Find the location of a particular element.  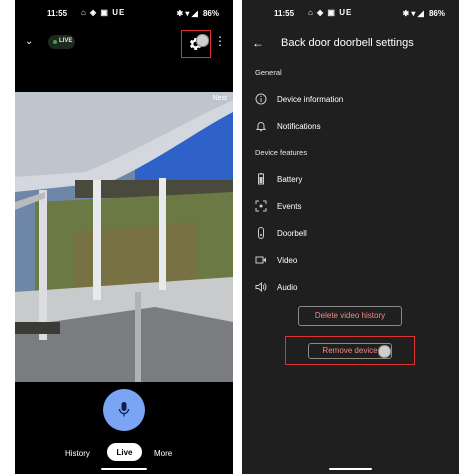

info-icon is located at coordinates (261, 99).